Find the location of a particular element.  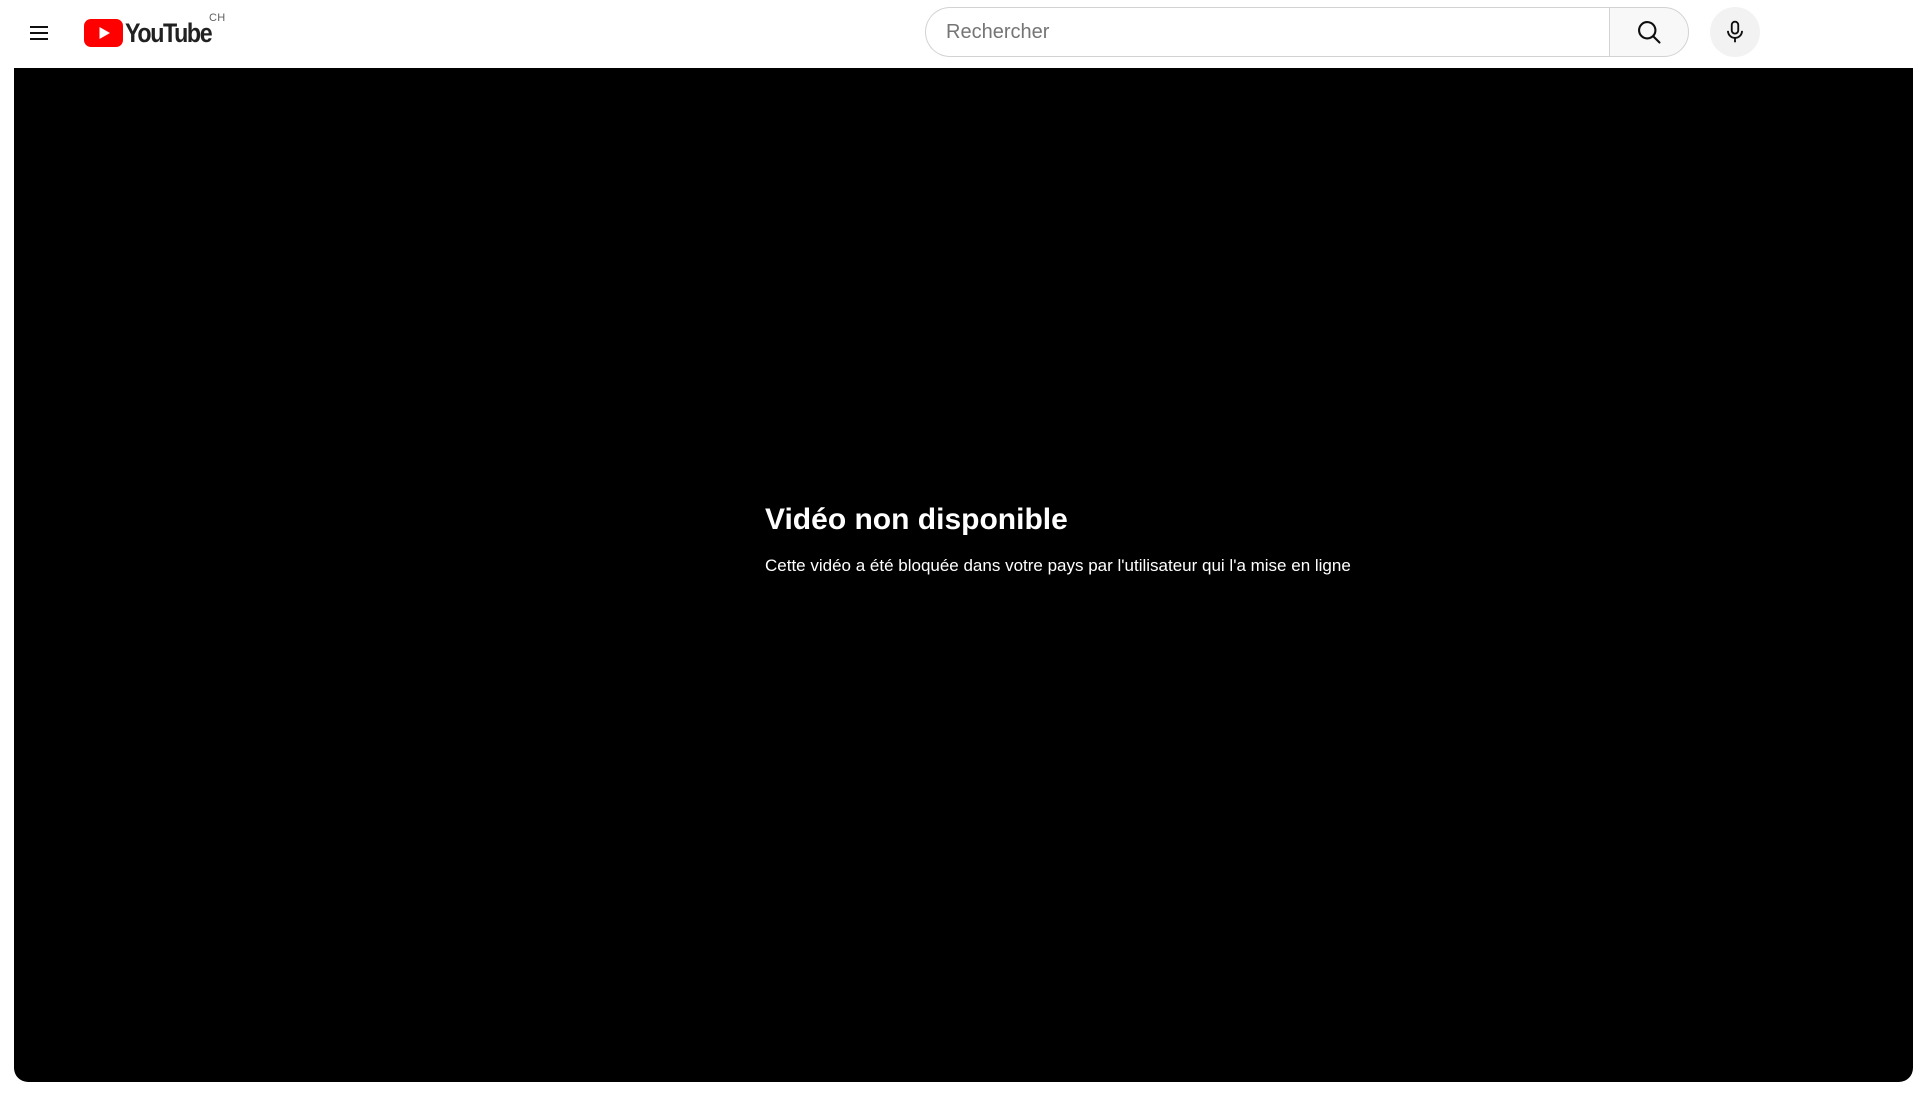

hamburger-menu-icon is located at coordinates (39, 33).